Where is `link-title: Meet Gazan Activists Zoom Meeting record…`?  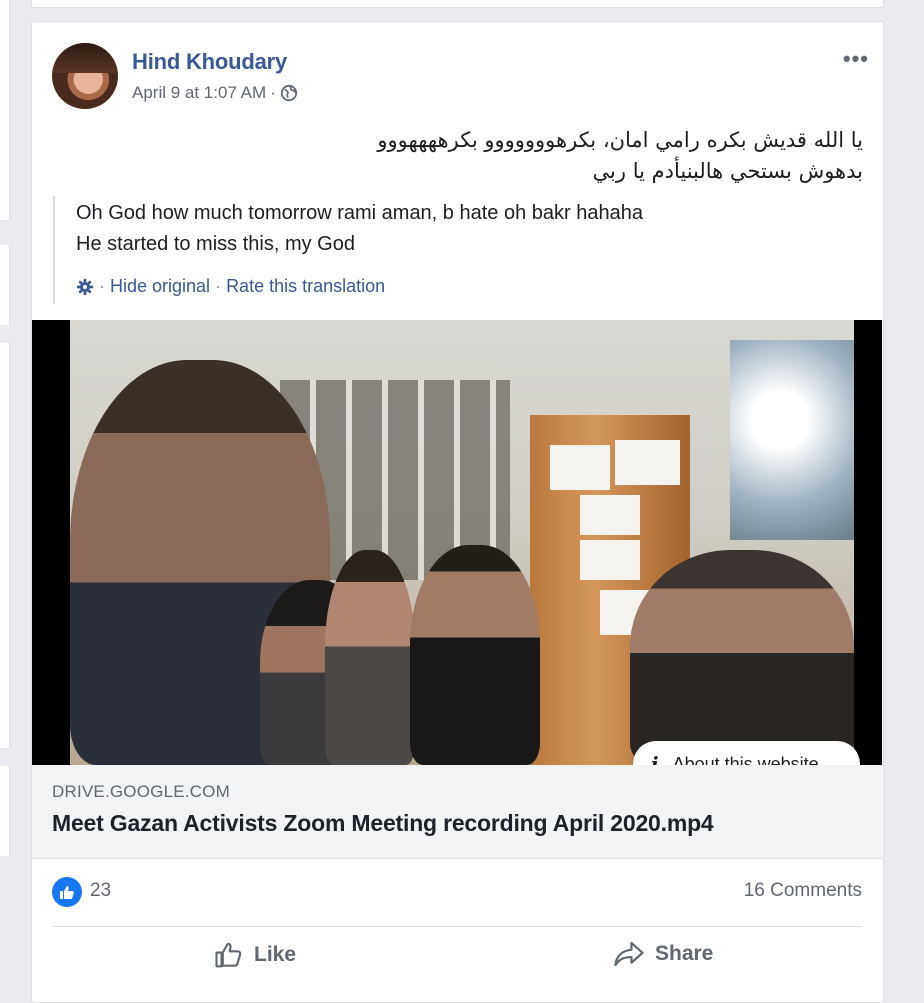 link-title: Meet Gazan Activists Zoom Meeting record… is located at coordinates (383, 823).